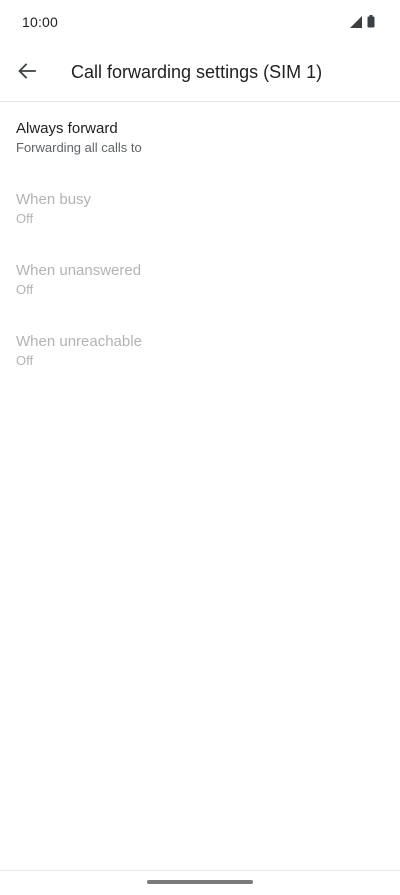  Describe the element at coordinates (200, 137) in the screenshot. I see `pref-always-forward: Always forward Forwarding all calls to` at that location.